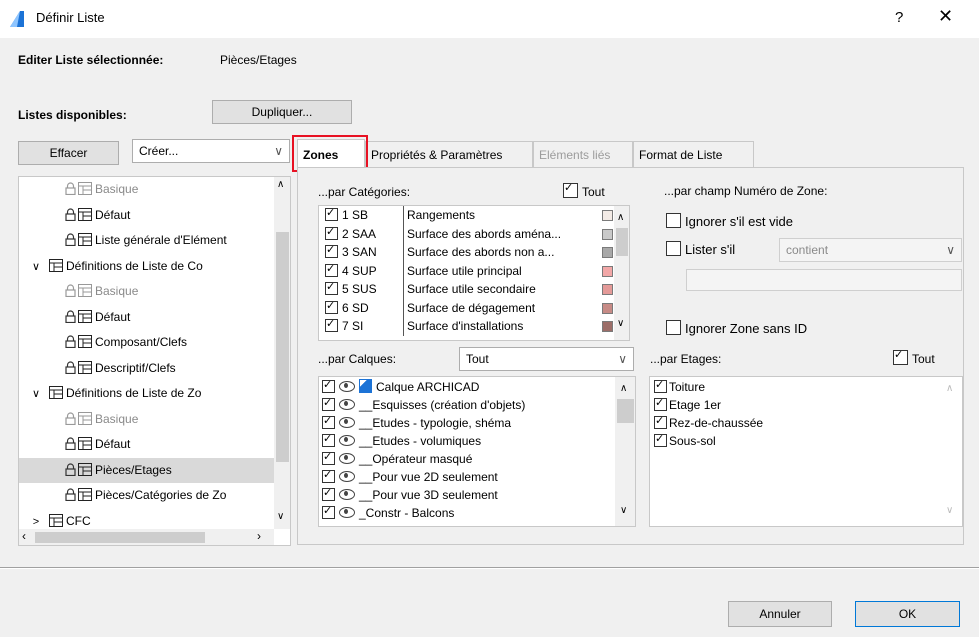  Describe the element at coordinates (607, 289) in the screenshot. I see `category-color-swatch` at that location.